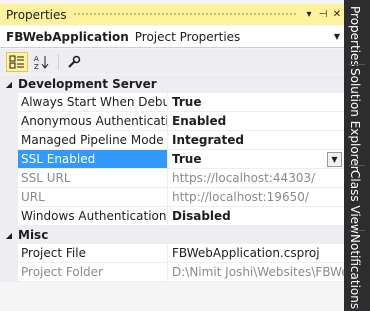  Describe the element at coordinates (93, 140) in the screenshot. I see `property-name: Managed Pipeline Mode` at that location.